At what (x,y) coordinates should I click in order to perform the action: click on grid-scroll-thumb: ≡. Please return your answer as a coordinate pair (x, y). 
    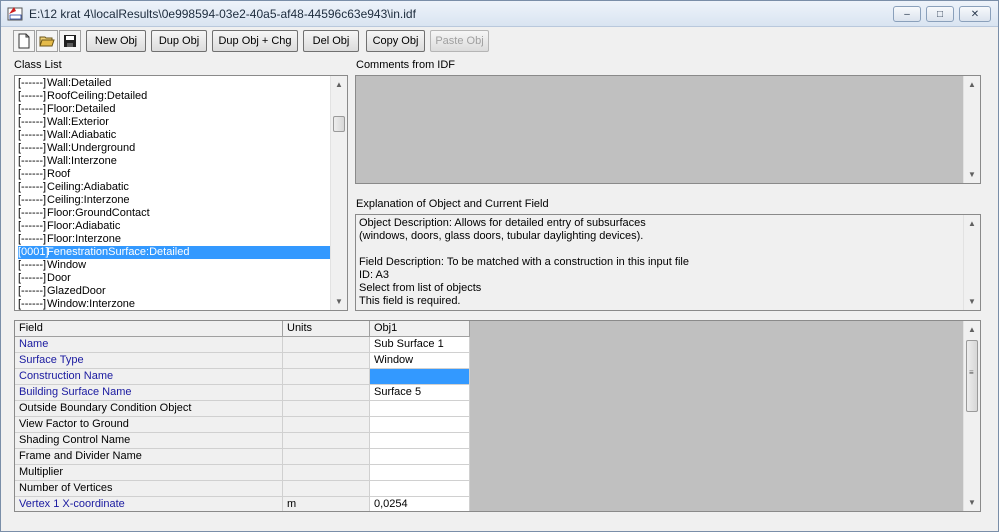
    Looking at the image, I should click on (972, 376).